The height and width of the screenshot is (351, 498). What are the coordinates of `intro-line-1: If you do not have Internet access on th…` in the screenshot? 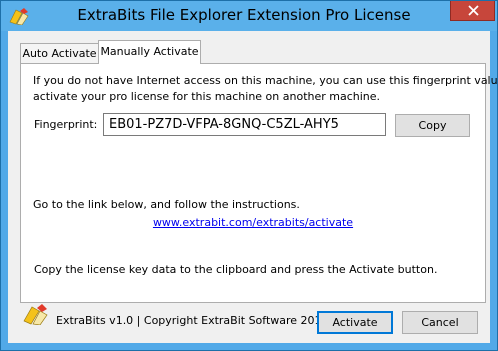 It's located at (265, 80).